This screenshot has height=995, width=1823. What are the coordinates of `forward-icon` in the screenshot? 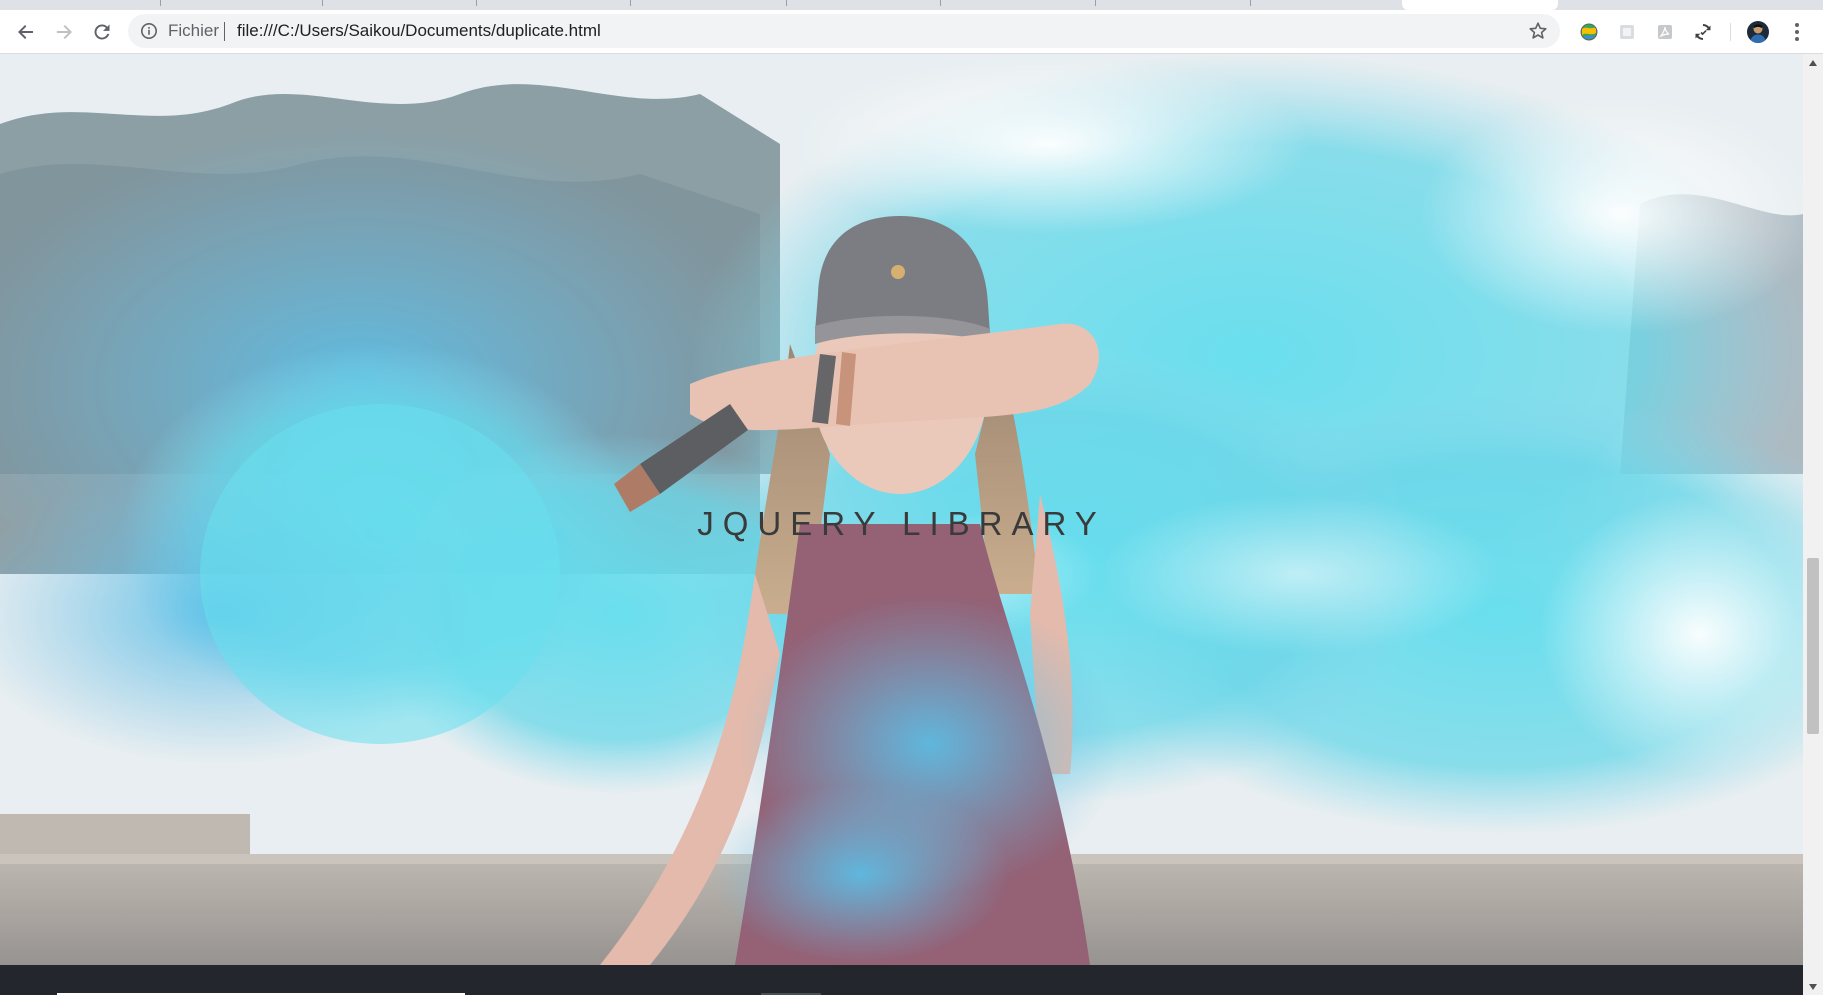 It's located at (64, 32).